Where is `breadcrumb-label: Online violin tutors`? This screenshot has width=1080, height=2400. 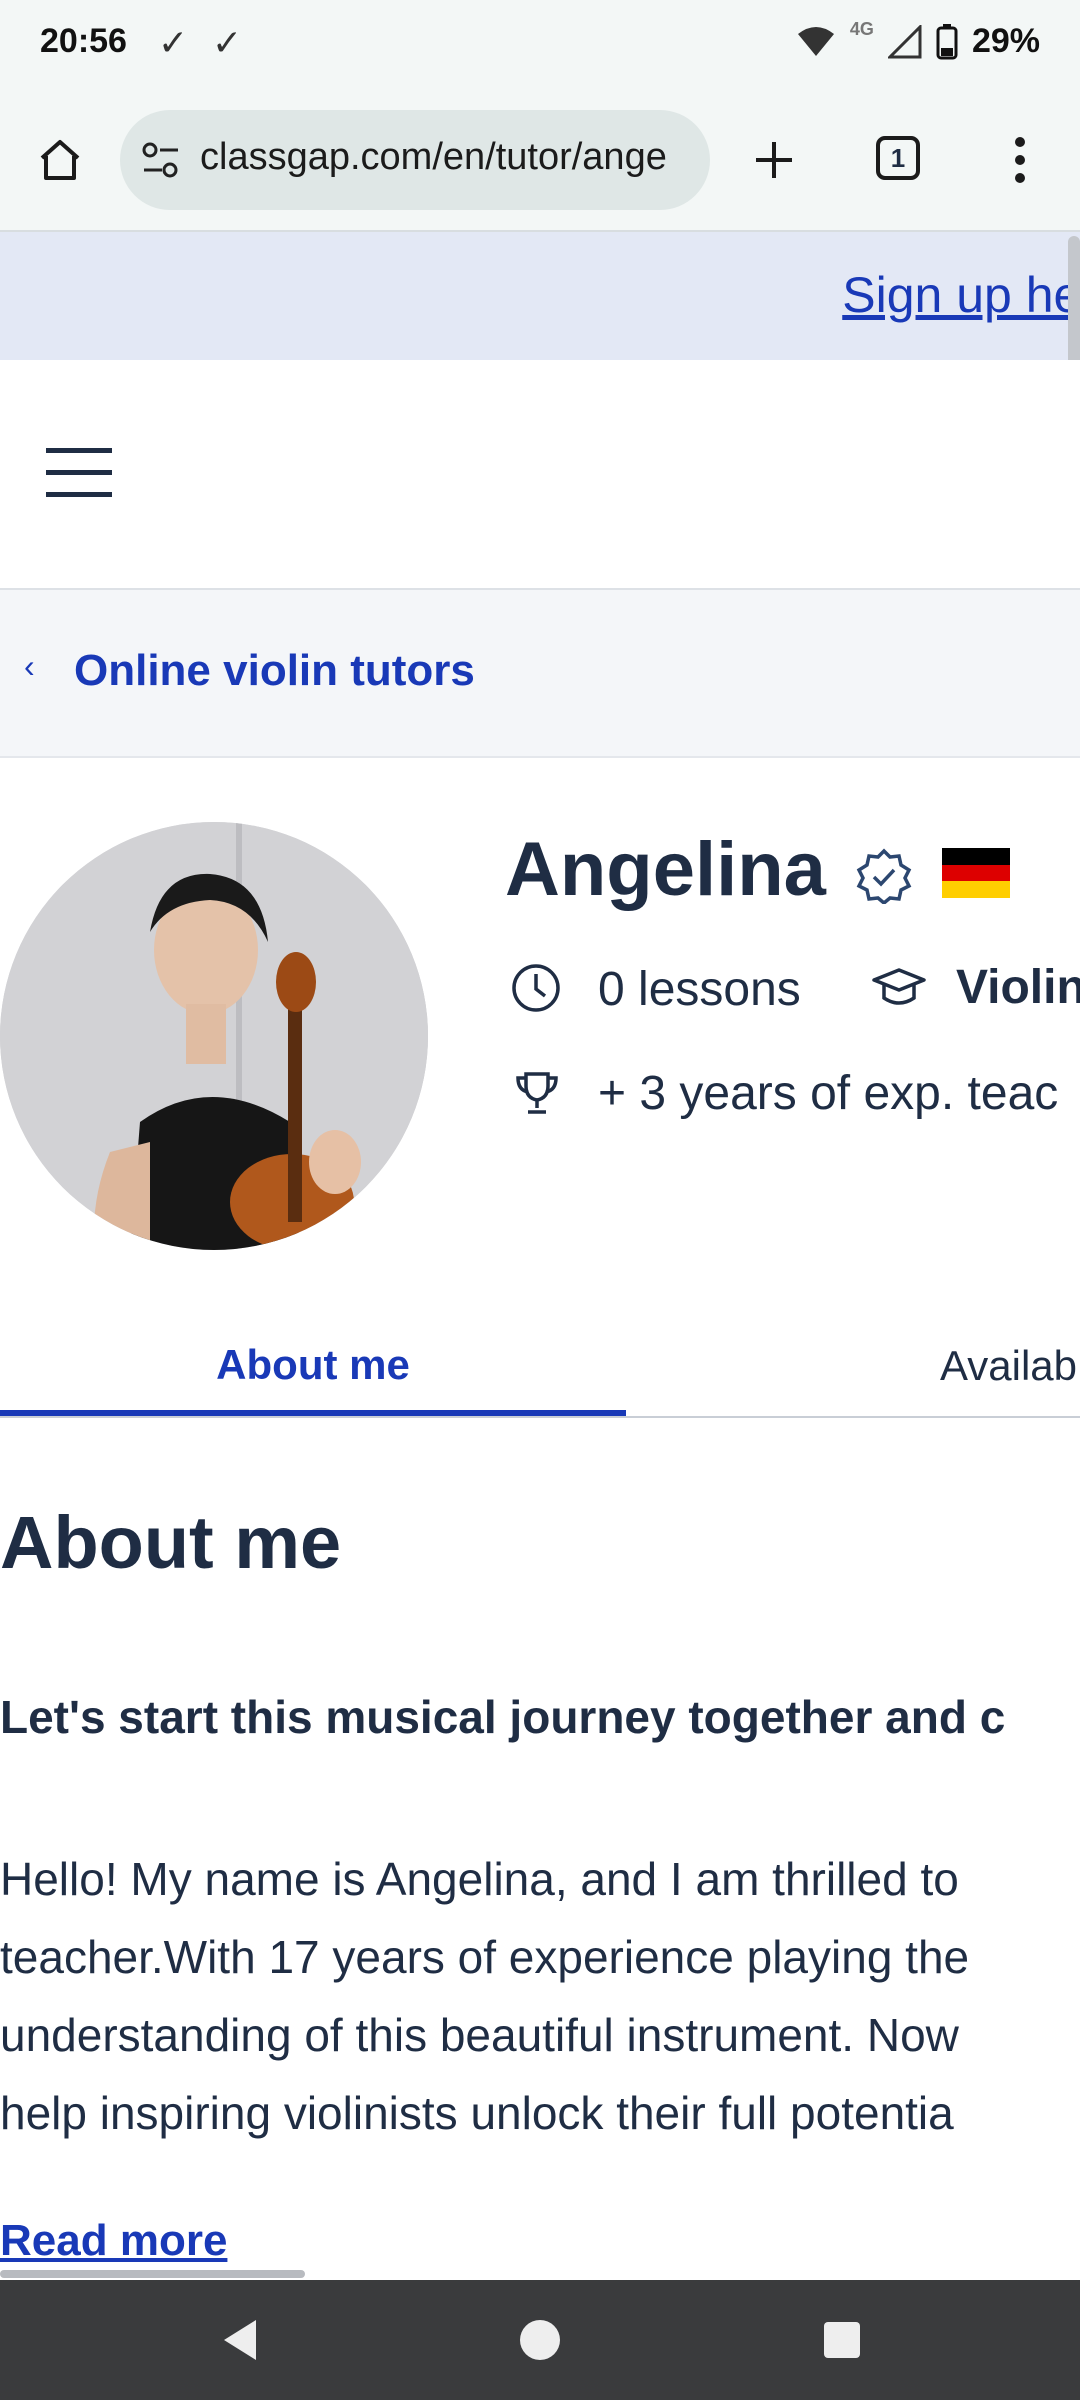 breadcrumb-label: Online violin tutors is located at coordinates (274, 671).